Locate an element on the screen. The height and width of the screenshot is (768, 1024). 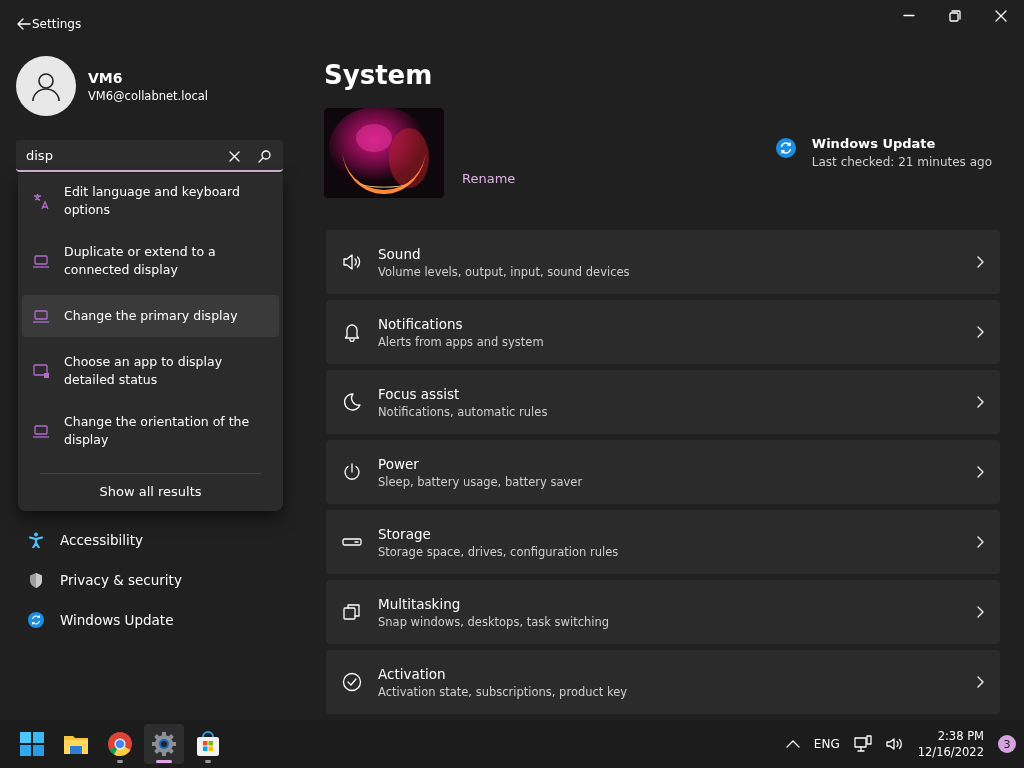
windows-stack-icon is located at coordinates (352, 612).